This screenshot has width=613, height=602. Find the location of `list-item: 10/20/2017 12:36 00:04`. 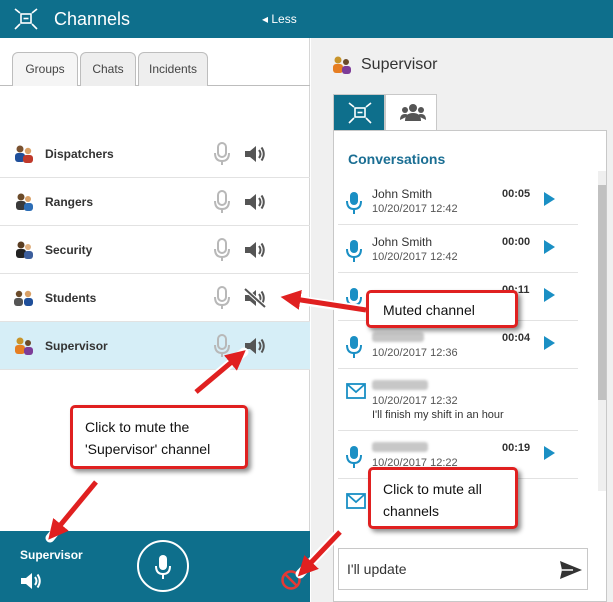

list-item: 10/20/2017 12:36 00:04 is located at coordinates (458, 345).